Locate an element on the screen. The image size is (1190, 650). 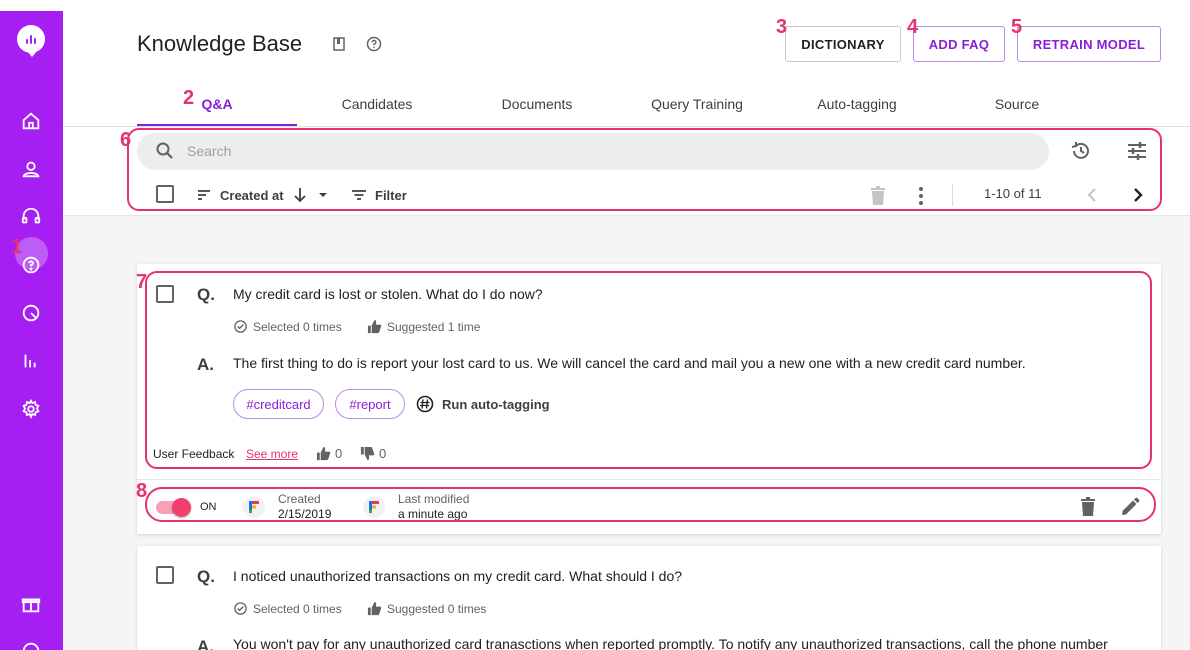
thumbs-up-count: 0 is located at coordinates (329, 453).